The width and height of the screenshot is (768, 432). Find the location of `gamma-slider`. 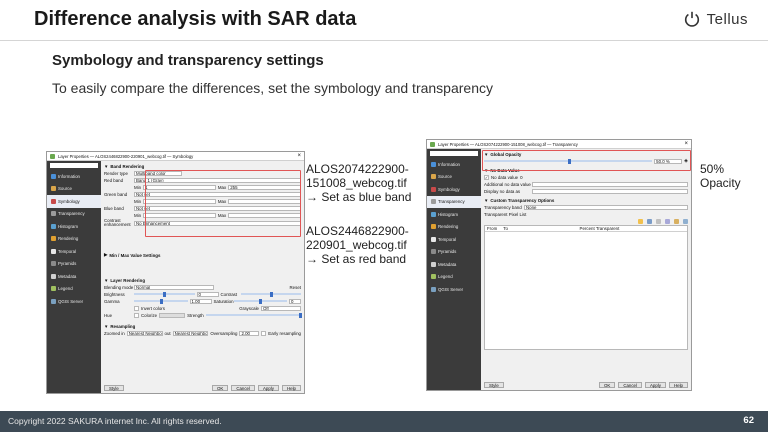

gamma-slider is located at coordinates (161, 301).